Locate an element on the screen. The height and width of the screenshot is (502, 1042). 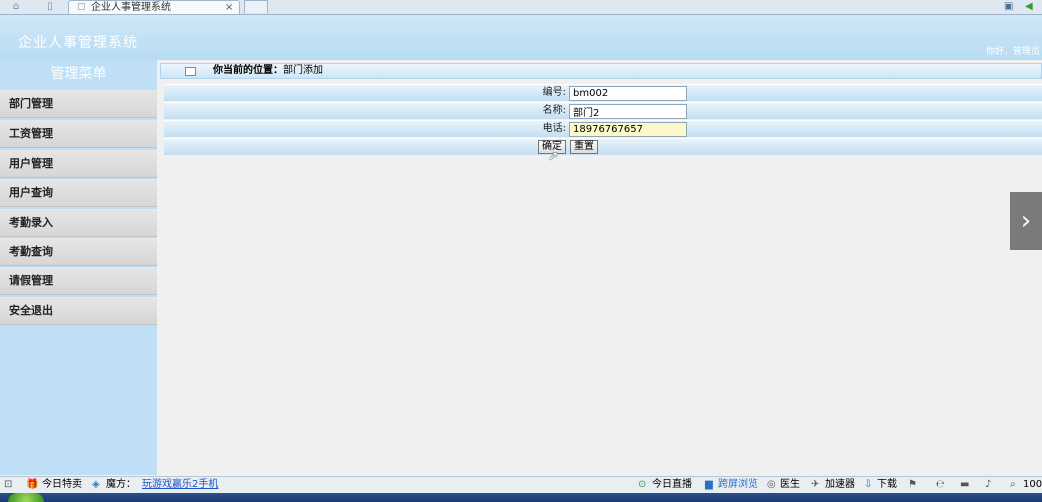
breadcrumb-current: 部门添加 is located at coordinates (303, 70).